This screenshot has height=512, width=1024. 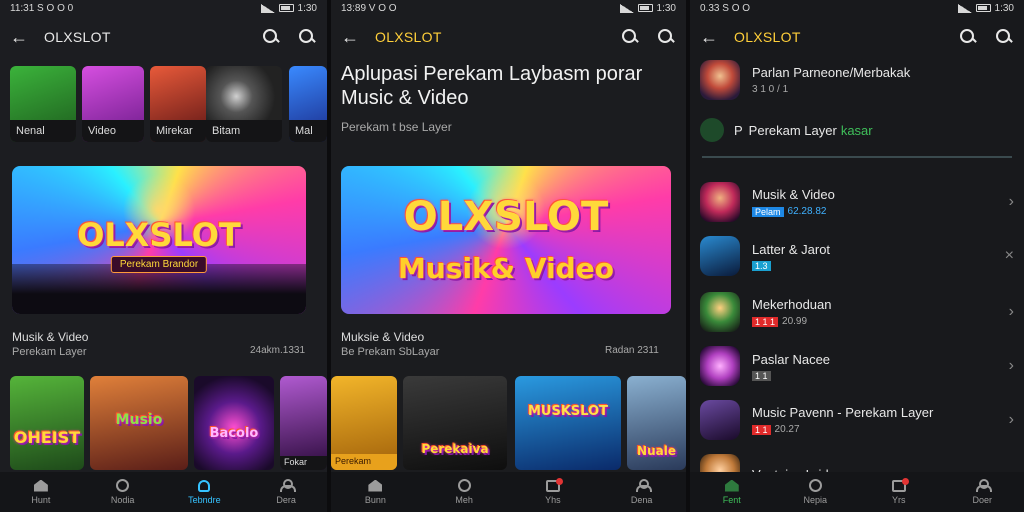 I want to click on nav-profile: Dena, so click(x=641, y=492).